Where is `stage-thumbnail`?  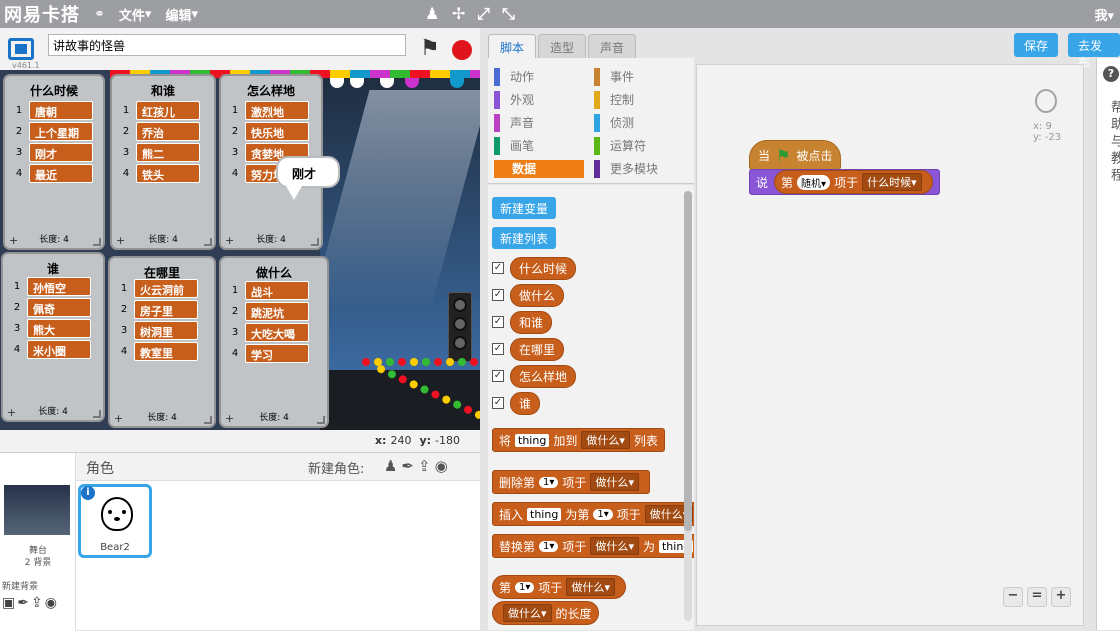 stage-thumbnail is located at coordinates (37, 510).